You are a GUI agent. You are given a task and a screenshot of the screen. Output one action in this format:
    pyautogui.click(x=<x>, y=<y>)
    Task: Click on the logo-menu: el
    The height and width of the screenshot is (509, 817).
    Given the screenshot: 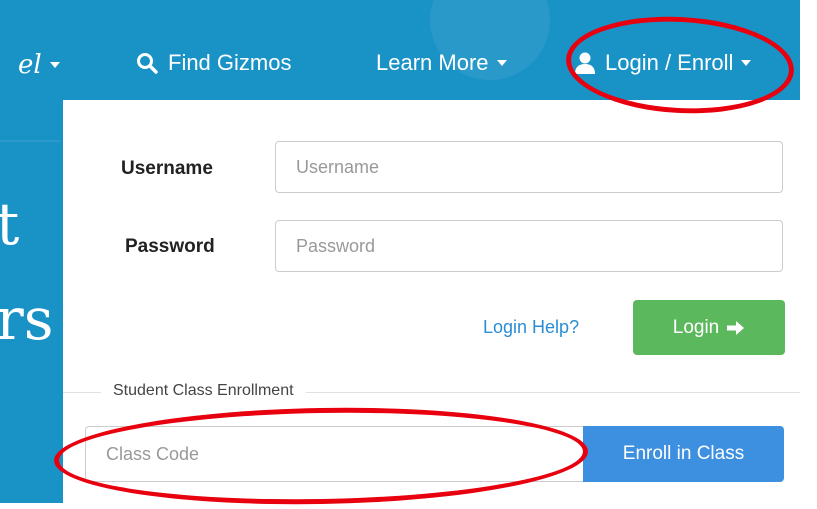 What is the action you would take?
    pyautogui.click(x=39, y=65)
    